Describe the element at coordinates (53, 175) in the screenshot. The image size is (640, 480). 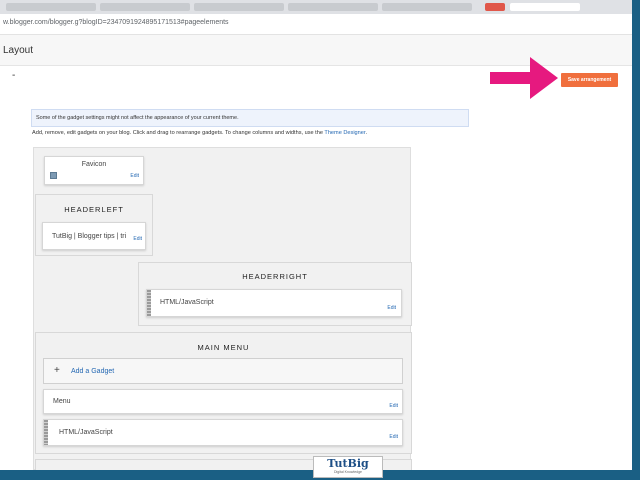
I see `favicon-image-icon` at that location.